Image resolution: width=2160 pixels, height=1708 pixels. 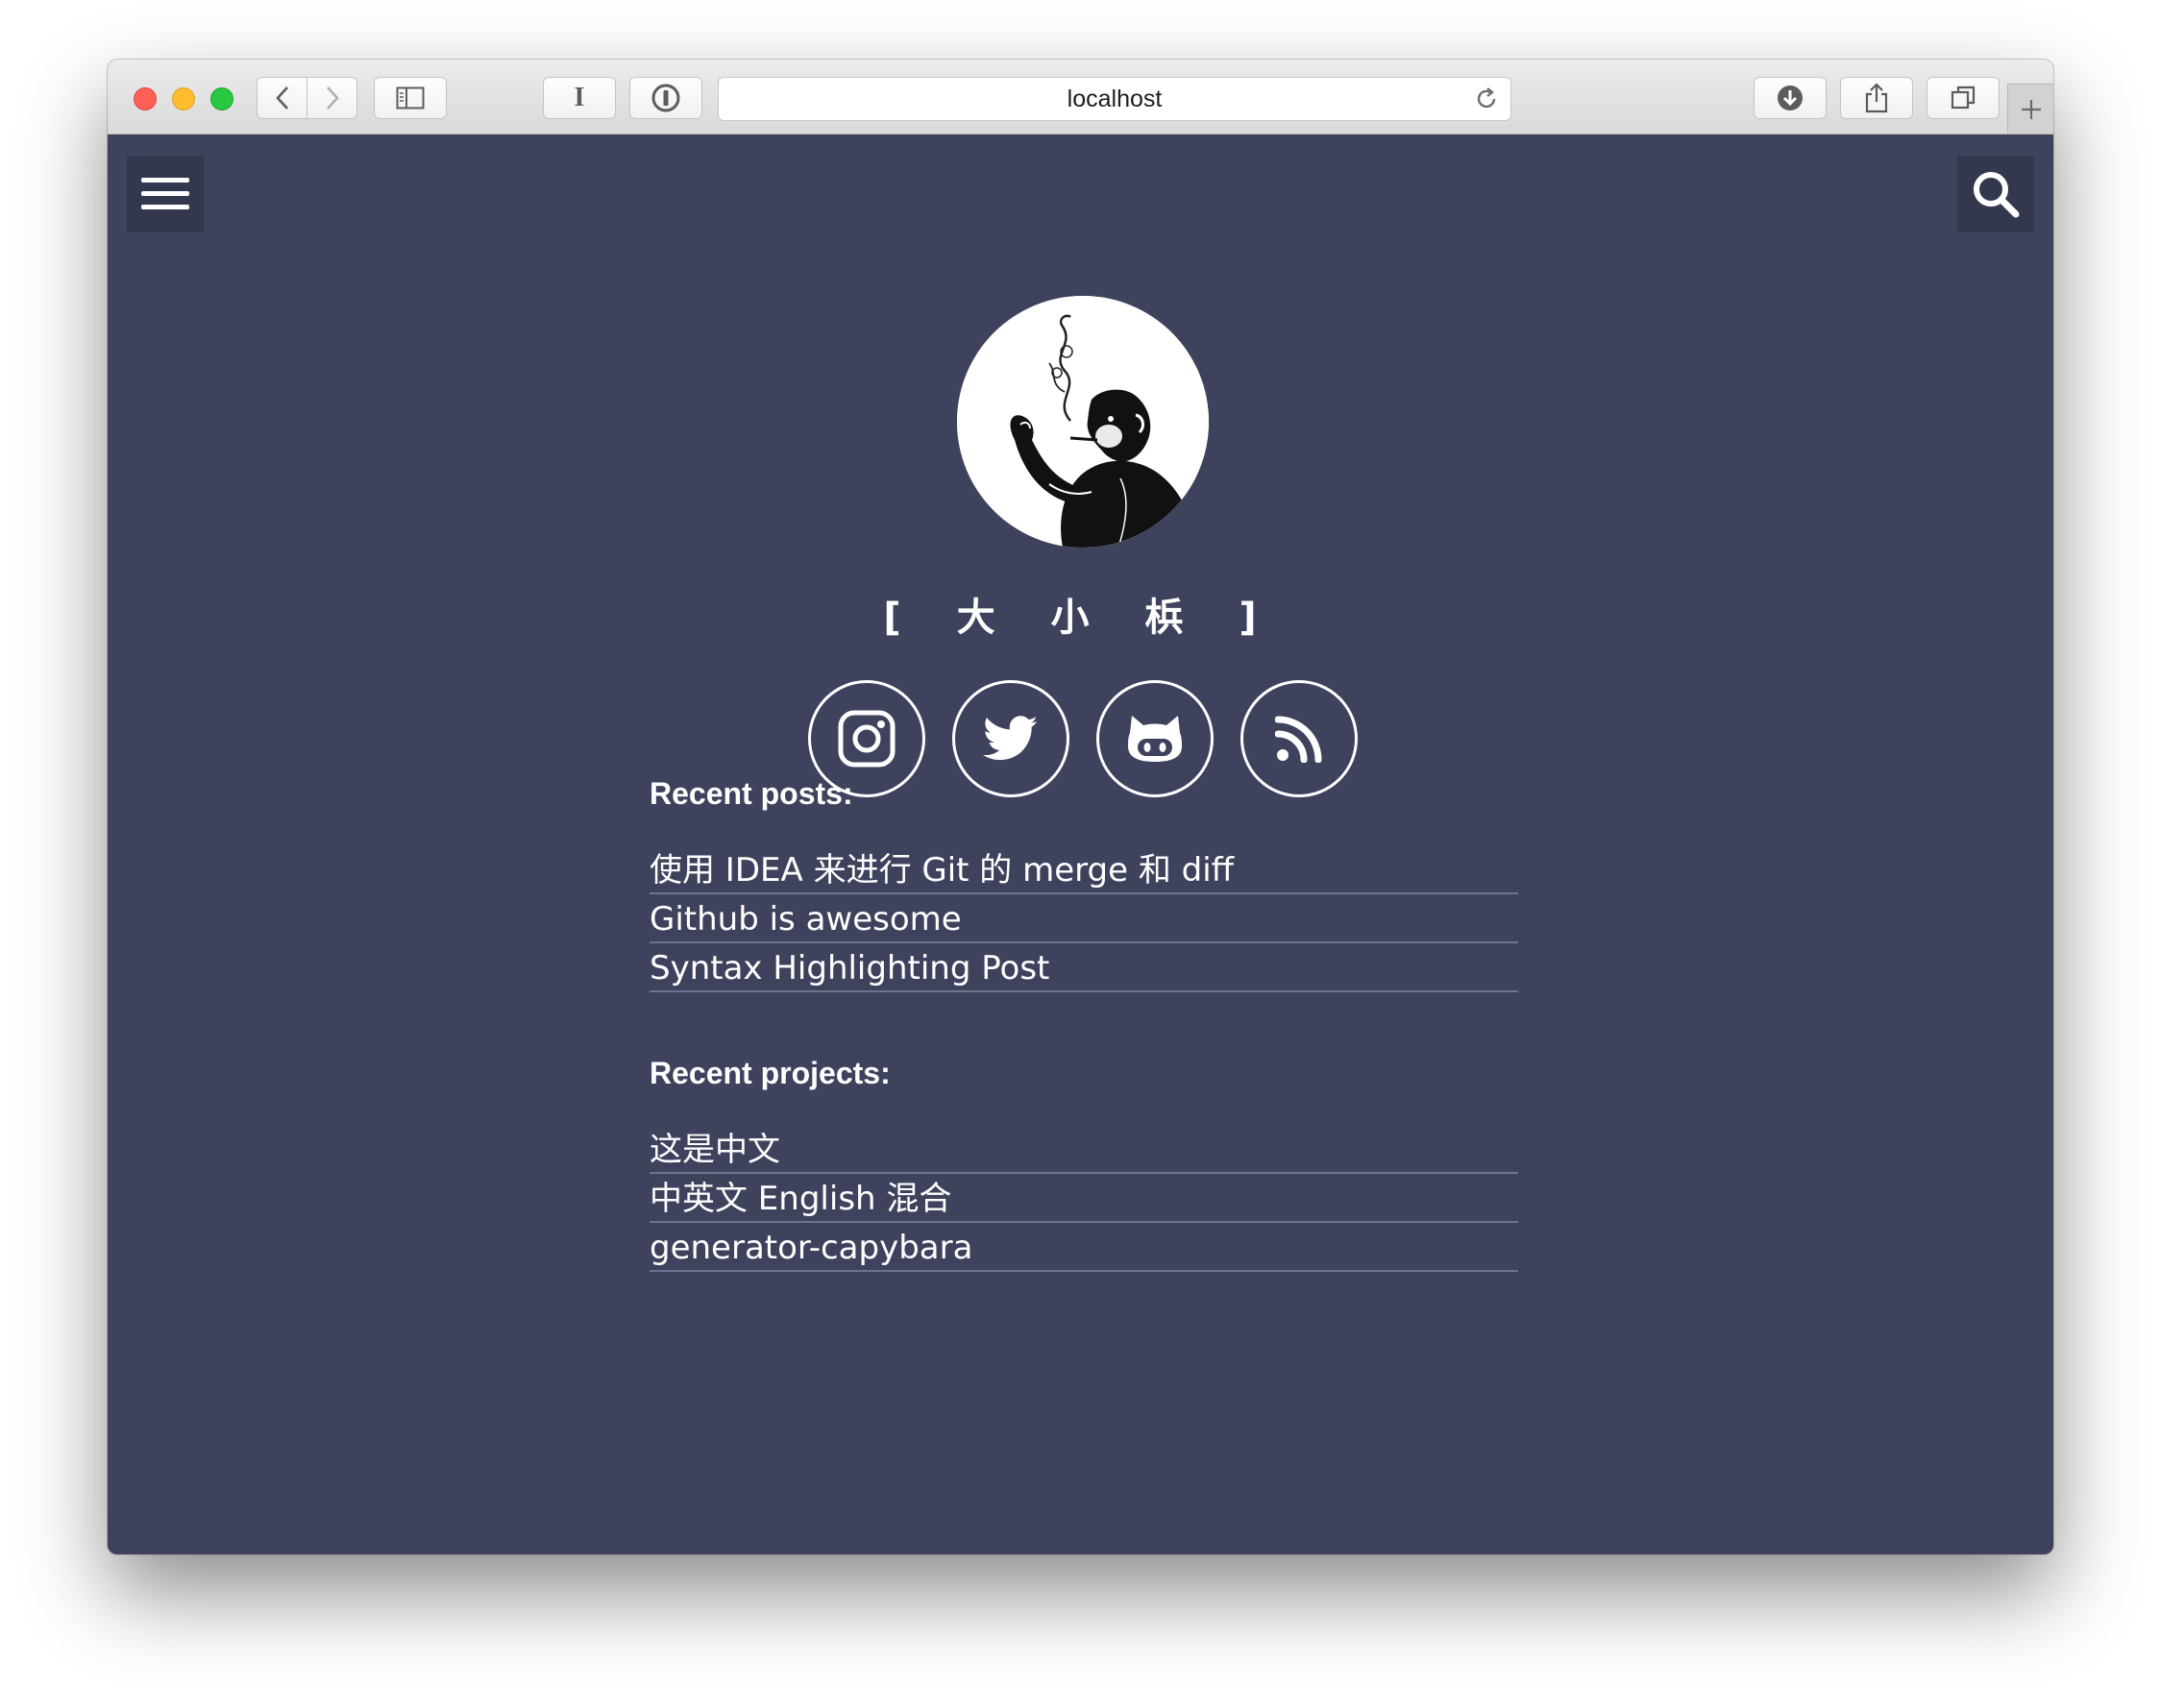 I want to click on sidebar-icon, so click(x=410, y=98).